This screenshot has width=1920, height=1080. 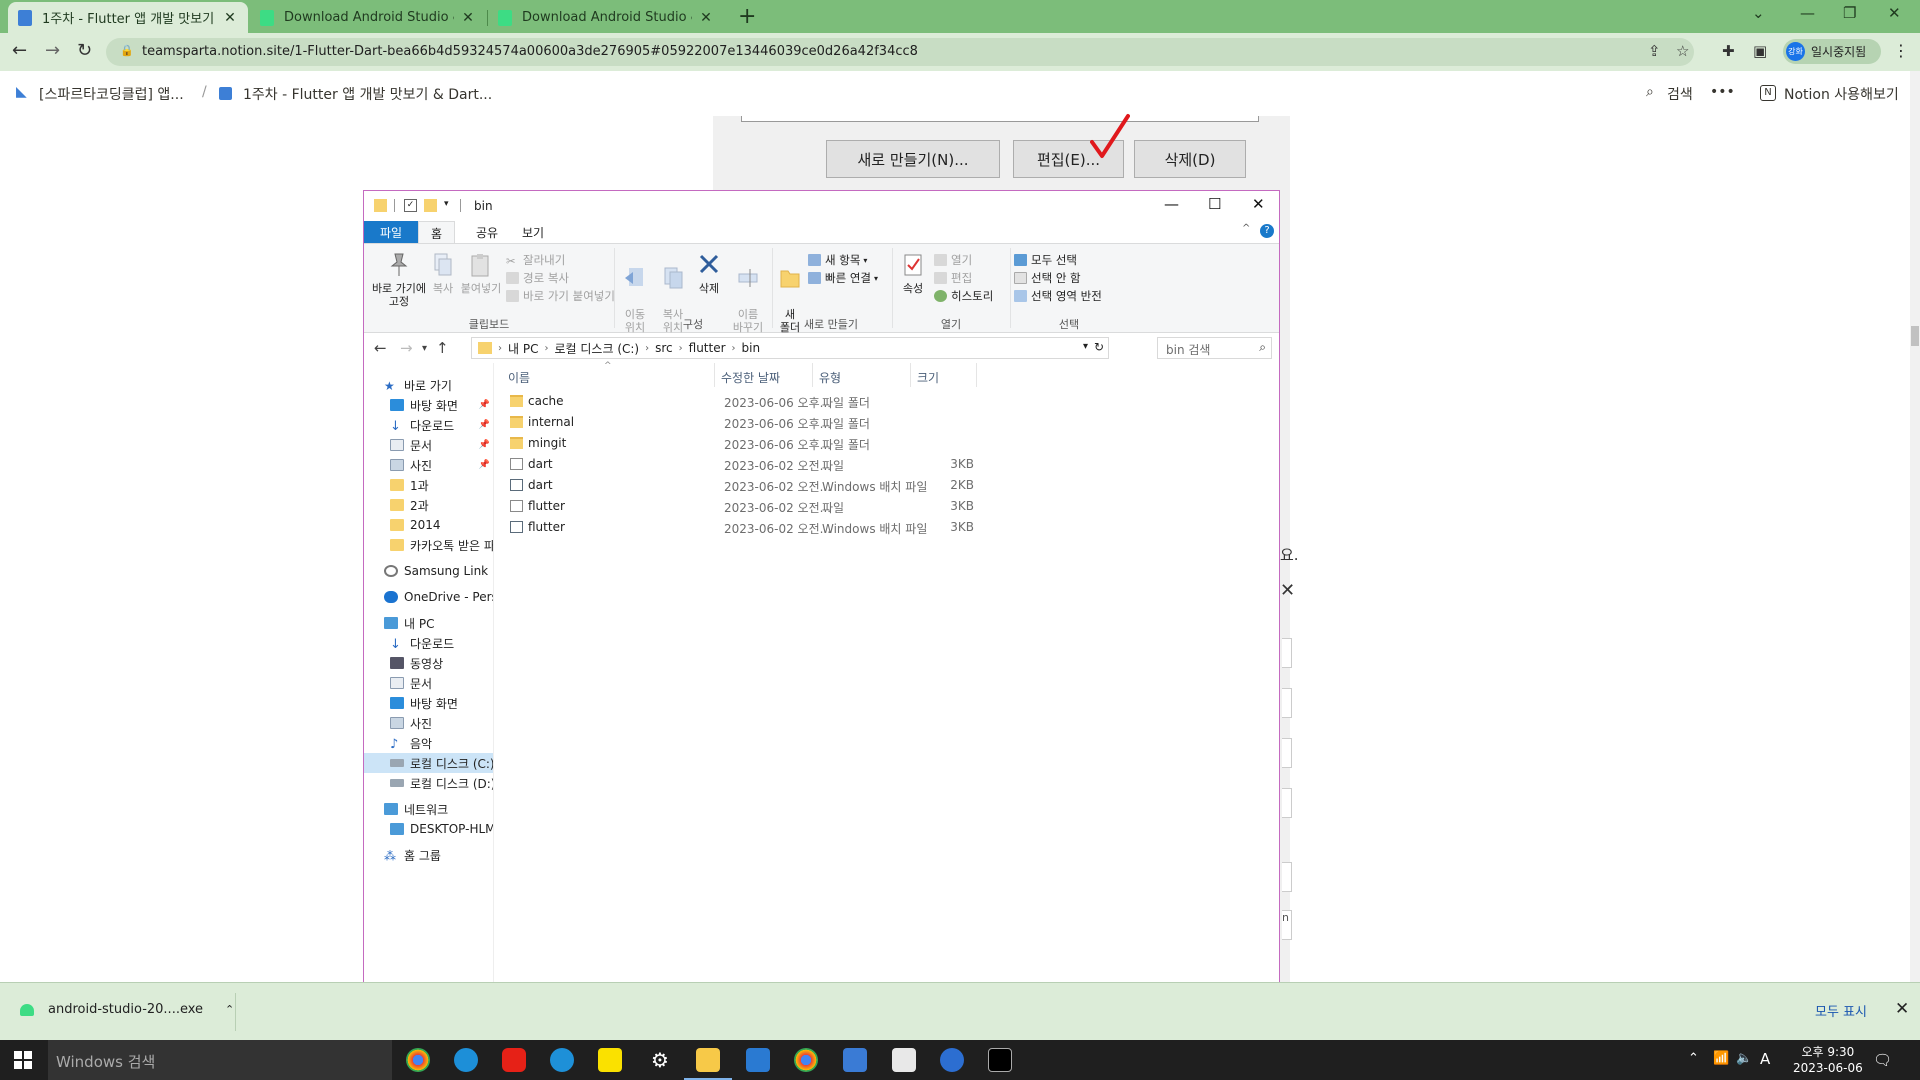 What do you see at coordinates (1828, 1060) in the screenshot?
I see `taskbar-clock: 오후 9:30 2023-06-06` at bounding box center [1828, 1060].